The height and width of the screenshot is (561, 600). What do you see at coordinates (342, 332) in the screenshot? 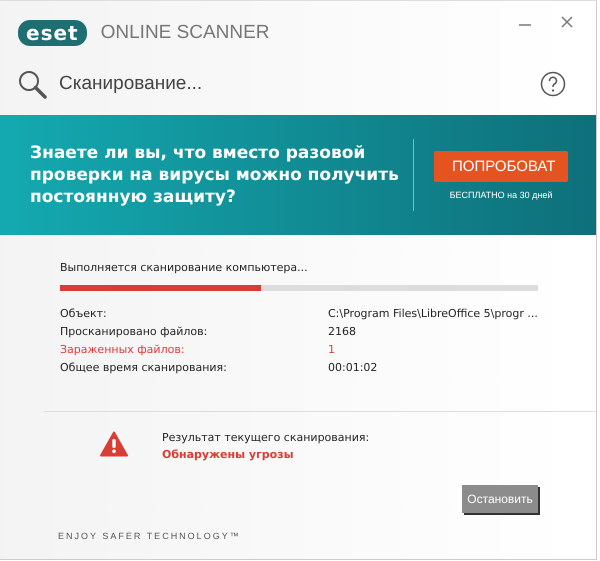
I see `detail-value: 2168` at bounding box center [342, 332].